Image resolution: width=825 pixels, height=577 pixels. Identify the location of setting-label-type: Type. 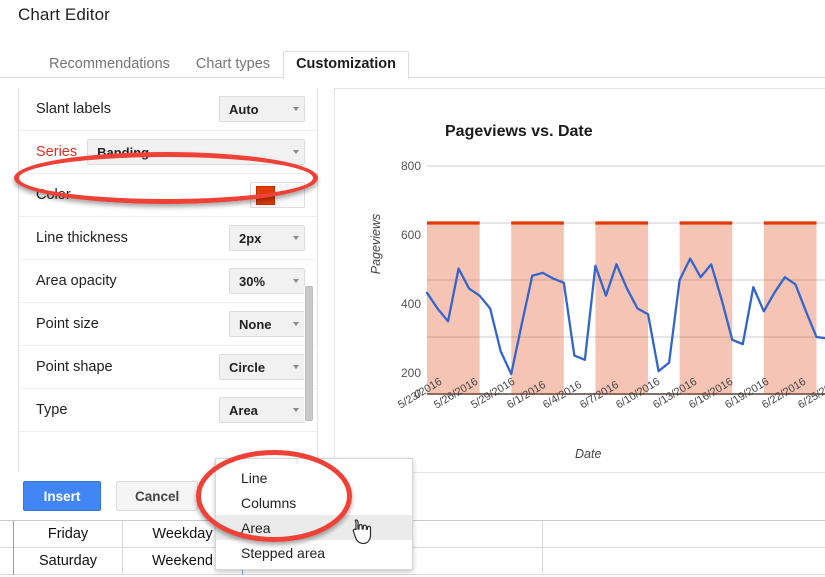
(52, 410).